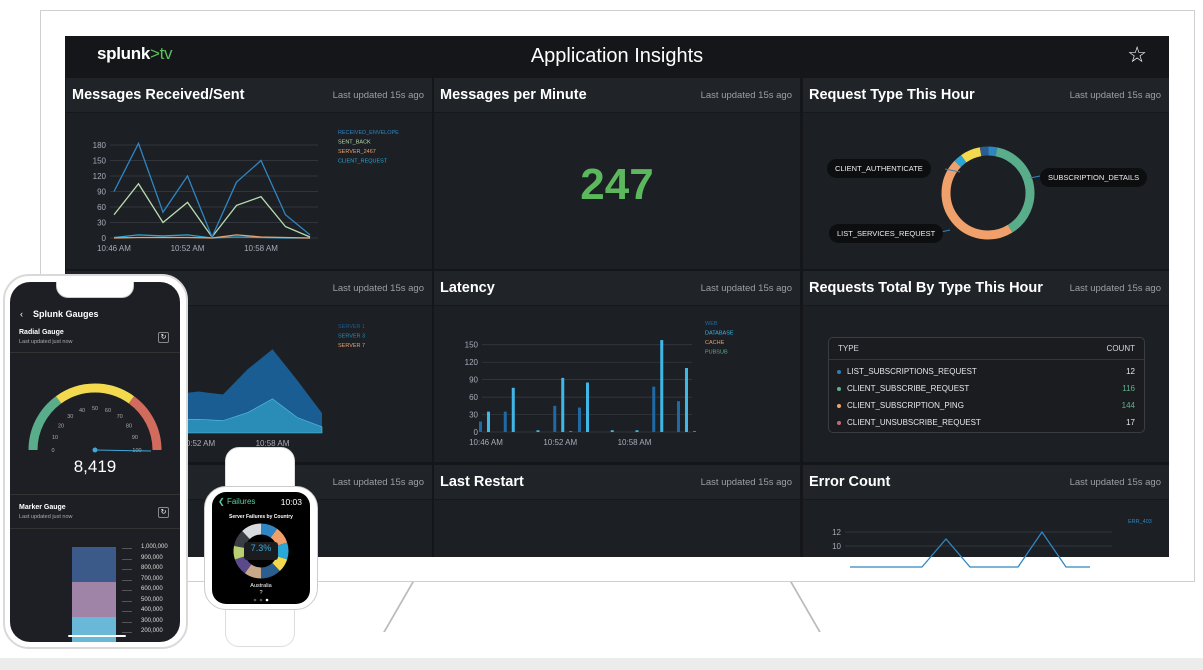 This screenshot has height=670, width=1203. I want to click on gauge-tick: 50, so click(95, 409).